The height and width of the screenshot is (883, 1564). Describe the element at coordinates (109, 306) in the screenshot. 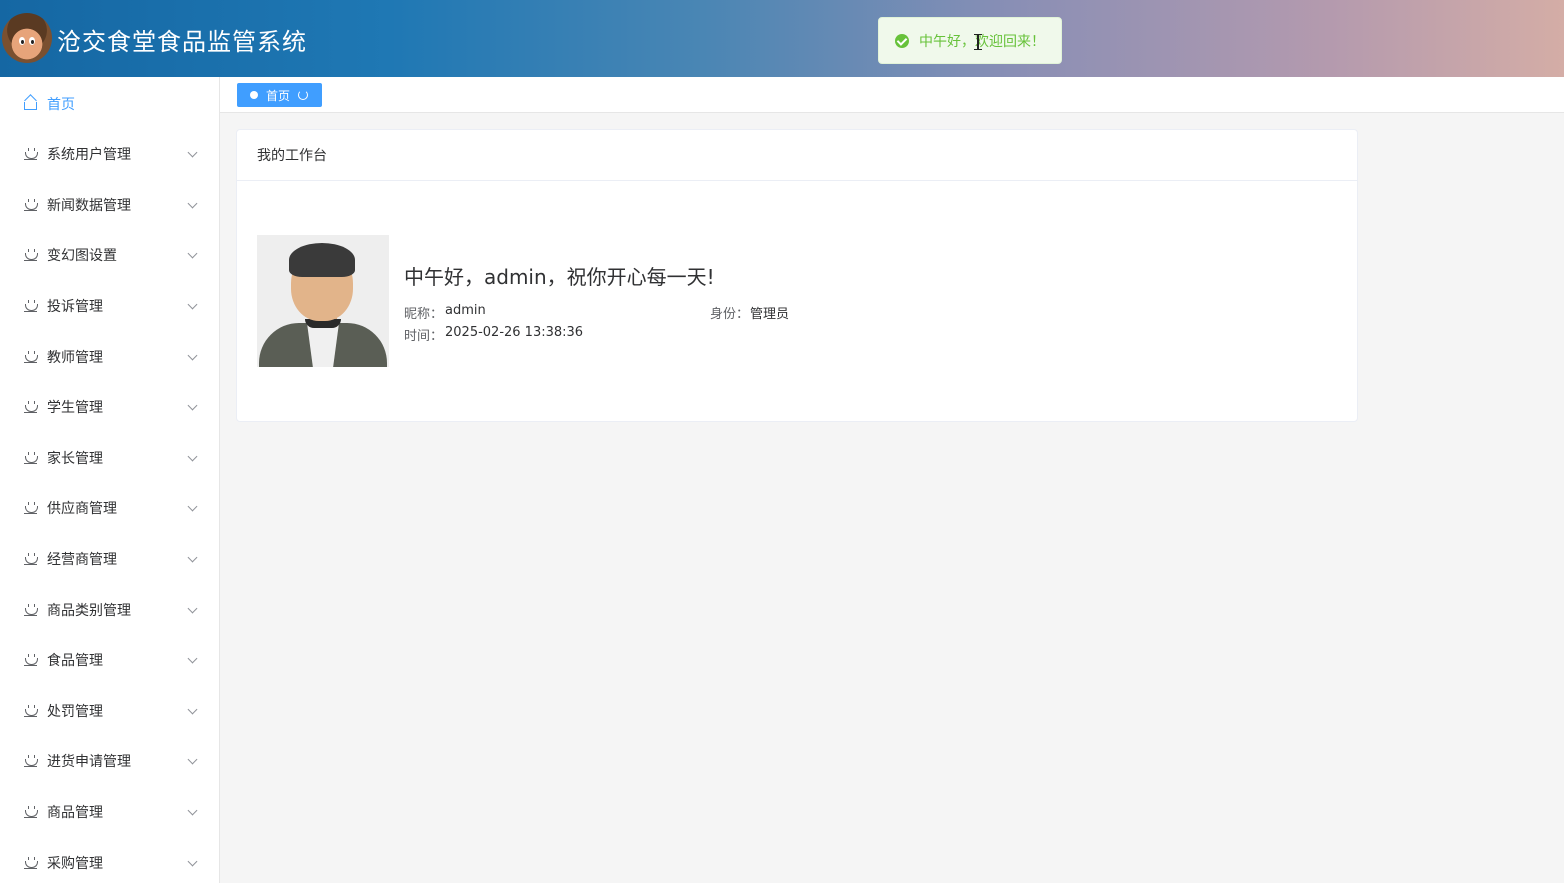

I see `sidebar-item-complaints: 投诉管理` at that location.